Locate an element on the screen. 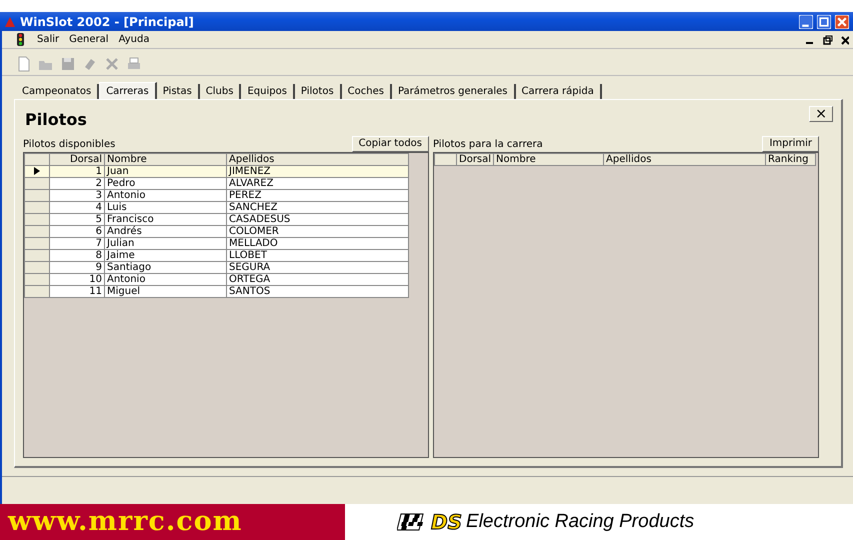  action-button: Imprimir is located at coordinates (790, 144).